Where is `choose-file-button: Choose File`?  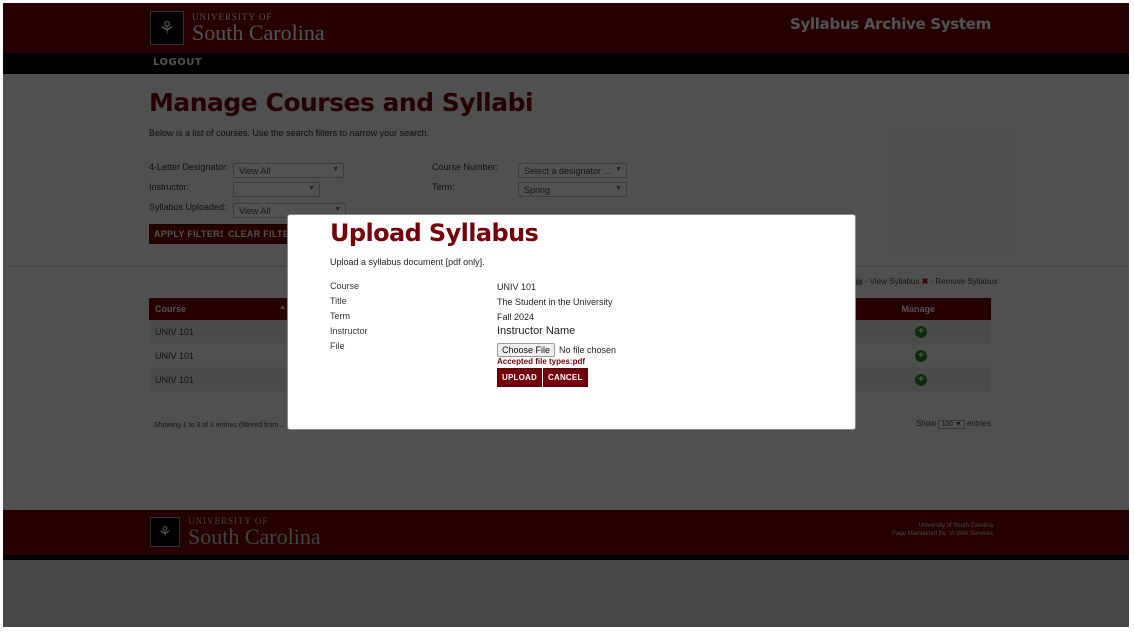 choose-file-button: Choose File is located at coordinates (526, 350).